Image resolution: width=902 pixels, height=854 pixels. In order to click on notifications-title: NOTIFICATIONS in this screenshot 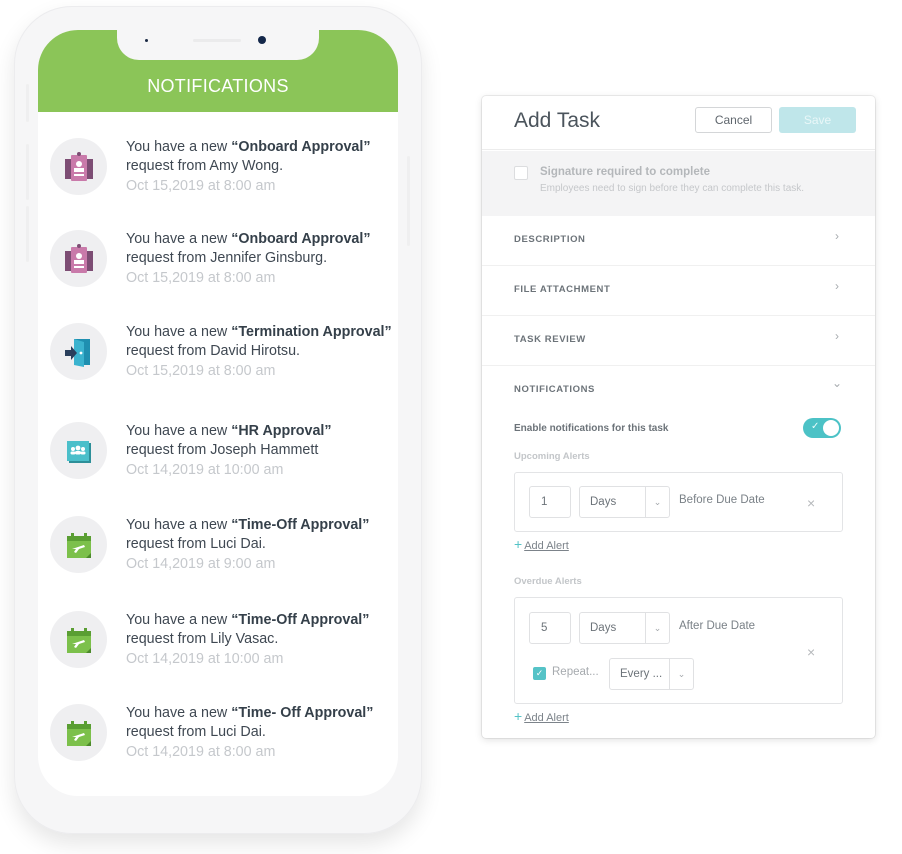, I will do `click(218, 86)`.